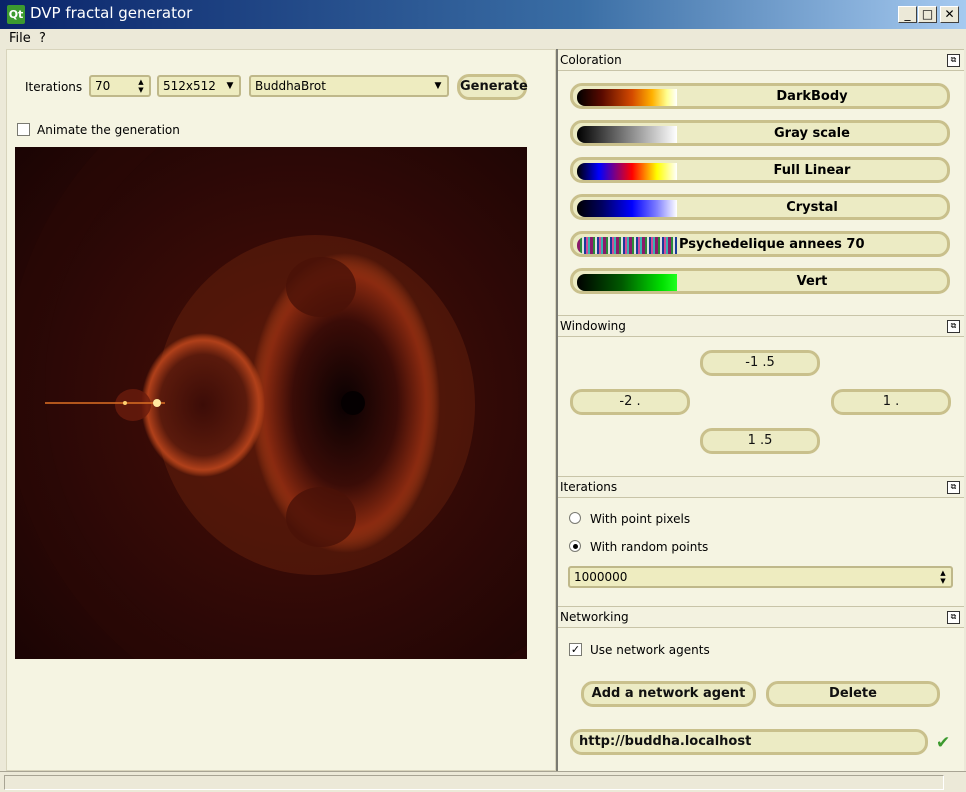  Describe the element at coordinates (103, 86) in the screenshot. I see `iterations-value: 70` at that location.